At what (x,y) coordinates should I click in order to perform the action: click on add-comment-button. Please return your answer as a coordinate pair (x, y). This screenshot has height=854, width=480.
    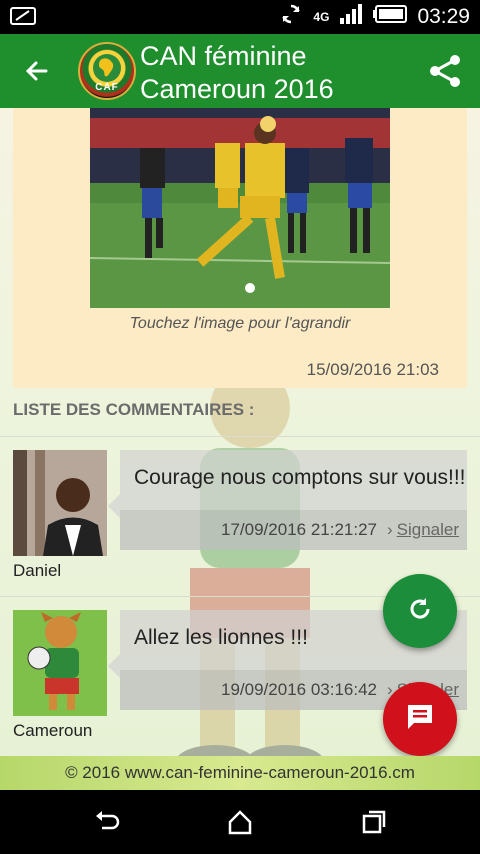
    Looking at the image, I should click on (420, 719).